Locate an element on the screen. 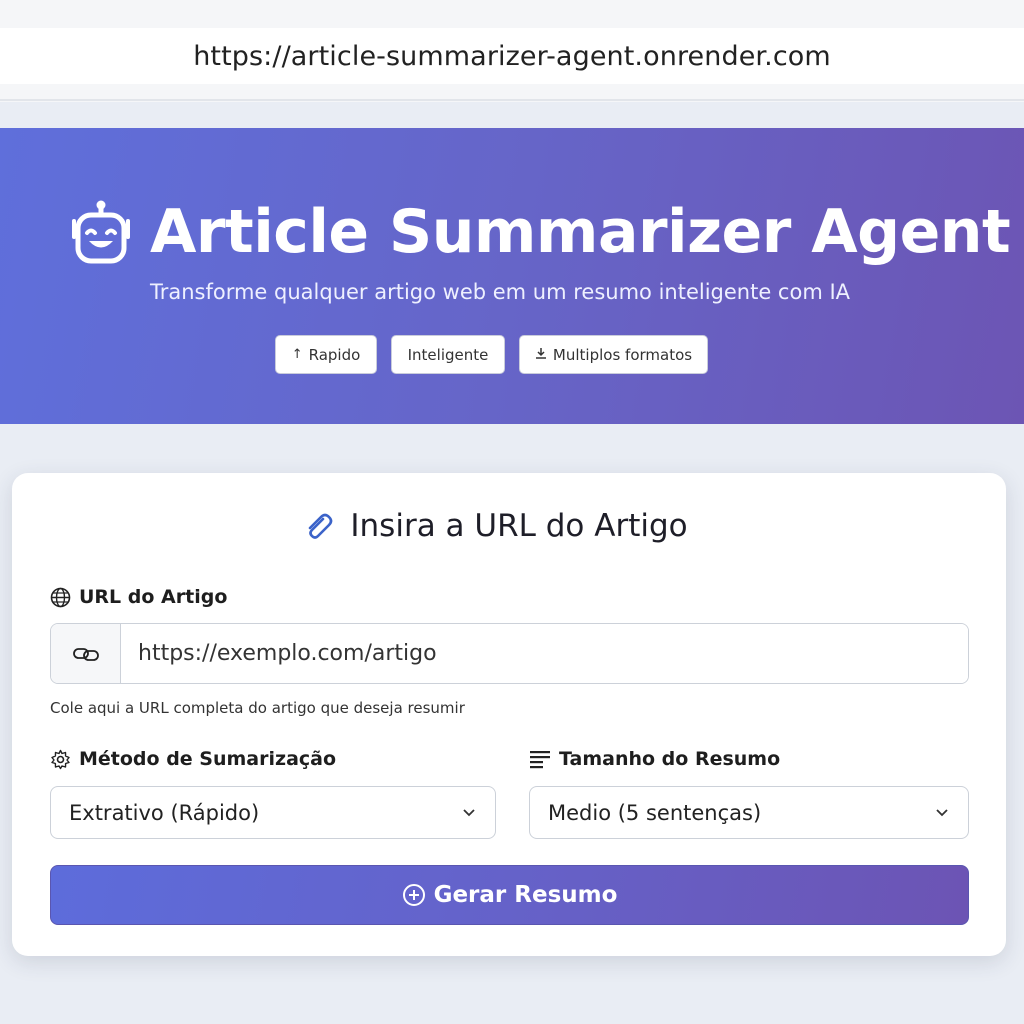 The width and height of the screenshot is (1024, 1024). plus-circle-icon is located at coordinates (413, 895).